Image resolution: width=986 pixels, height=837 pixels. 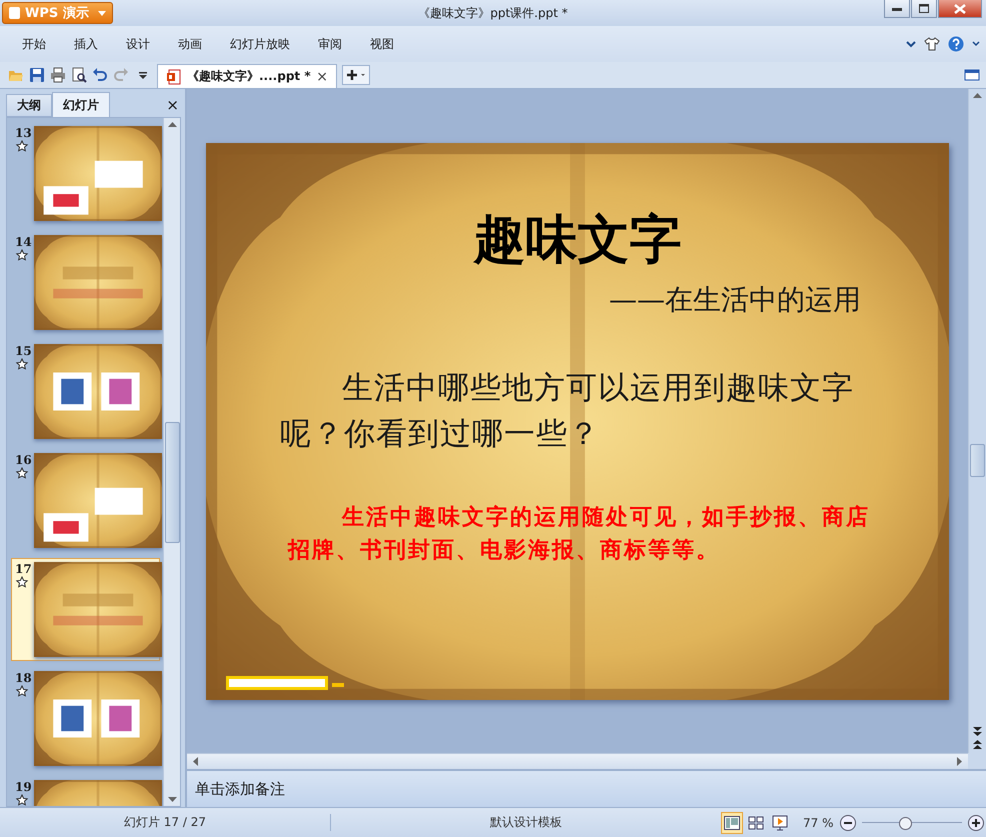 What do you see at coordinates (23, 678) in the screenshot?
I see `slide-number: 18` at bounding box center [23, 678].